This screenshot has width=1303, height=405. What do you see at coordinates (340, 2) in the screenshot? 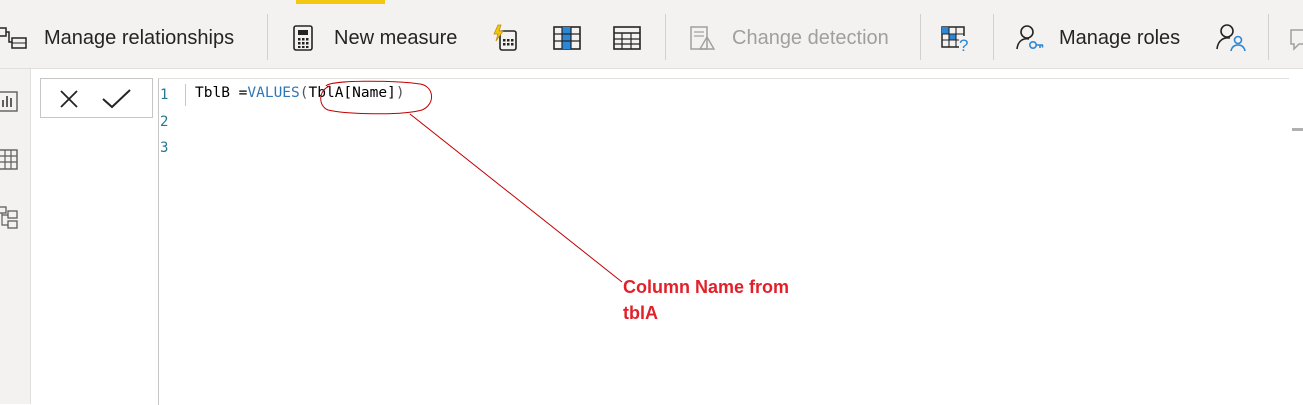
I see `active-tab-indicator` at bounding box center [340, 2].